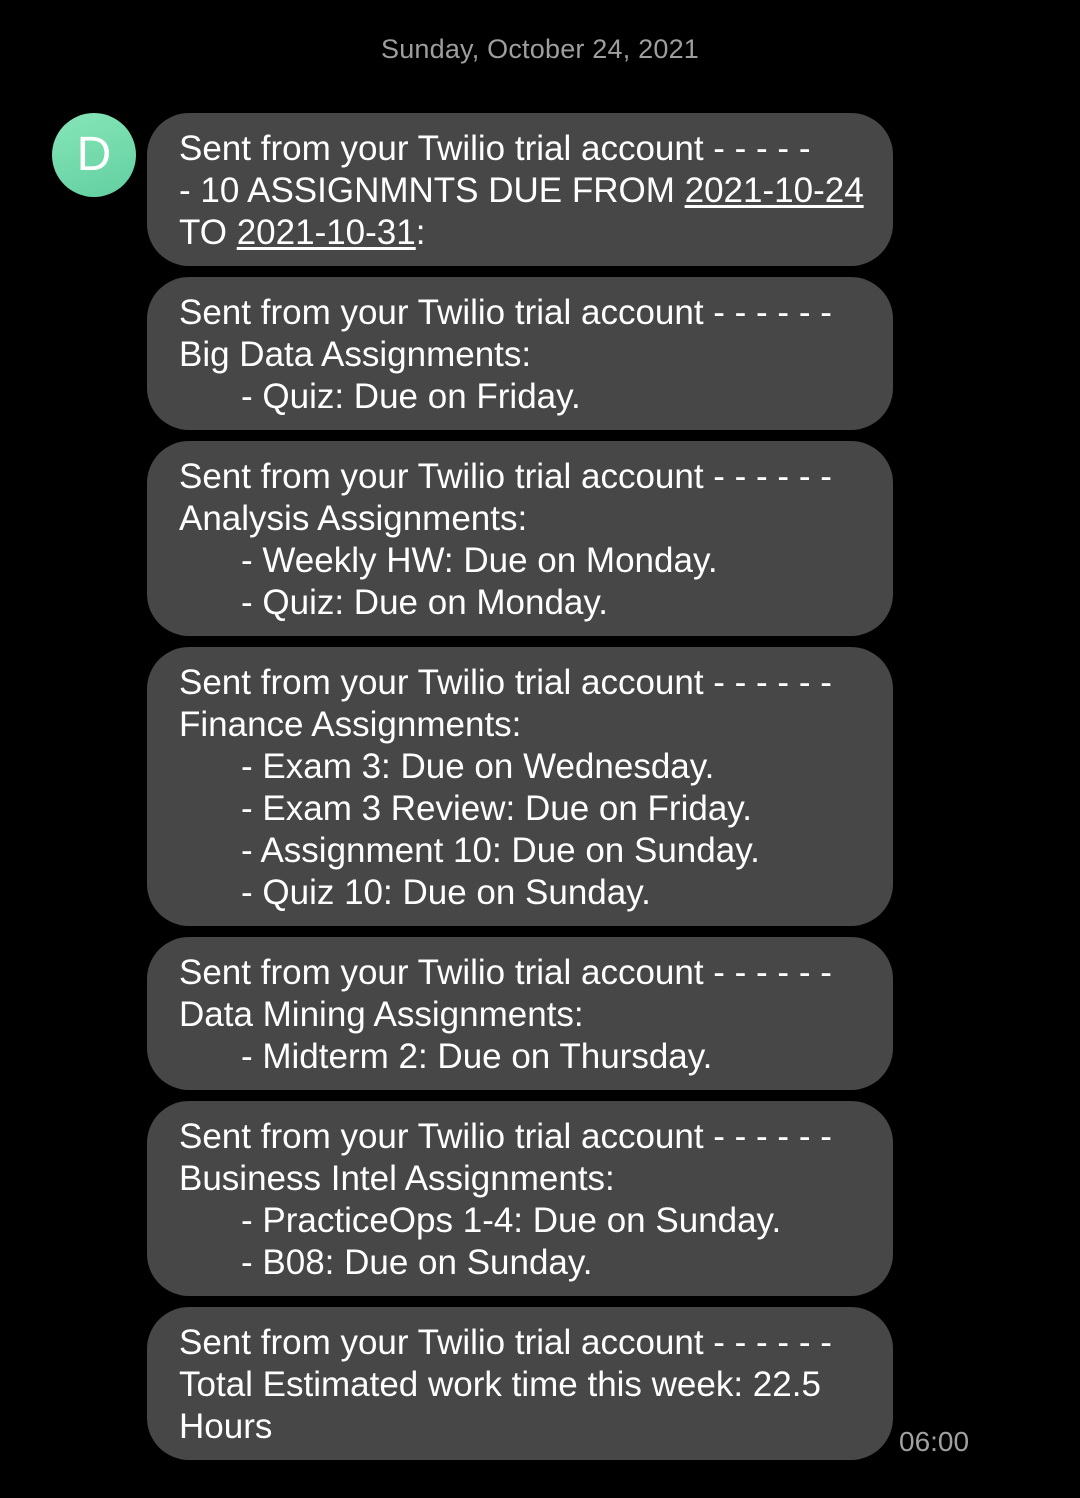 The image size is (1080, 1498). I want to click on assignment-item: - Quiz: Due on Monday., so click(425, 602).